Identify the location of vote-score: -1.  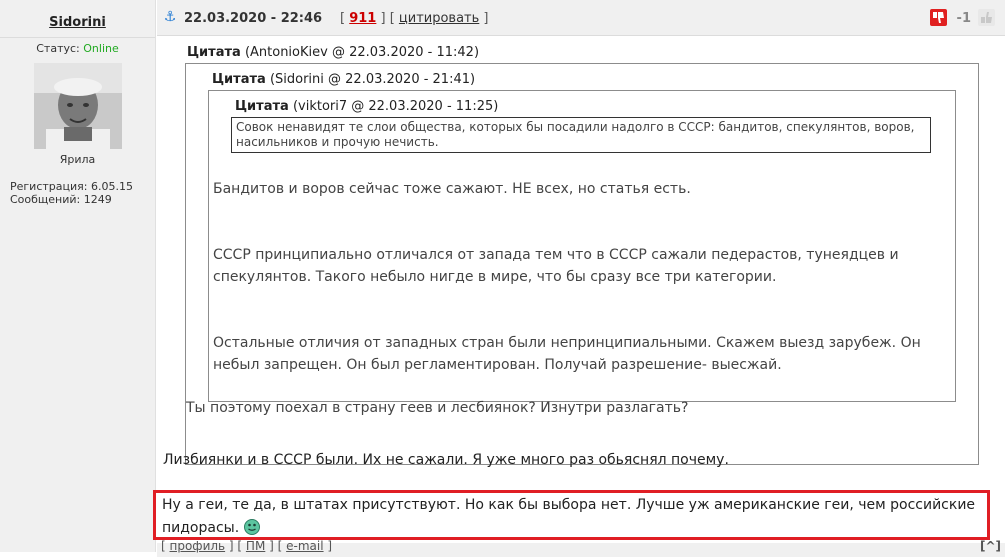
(963, 18).